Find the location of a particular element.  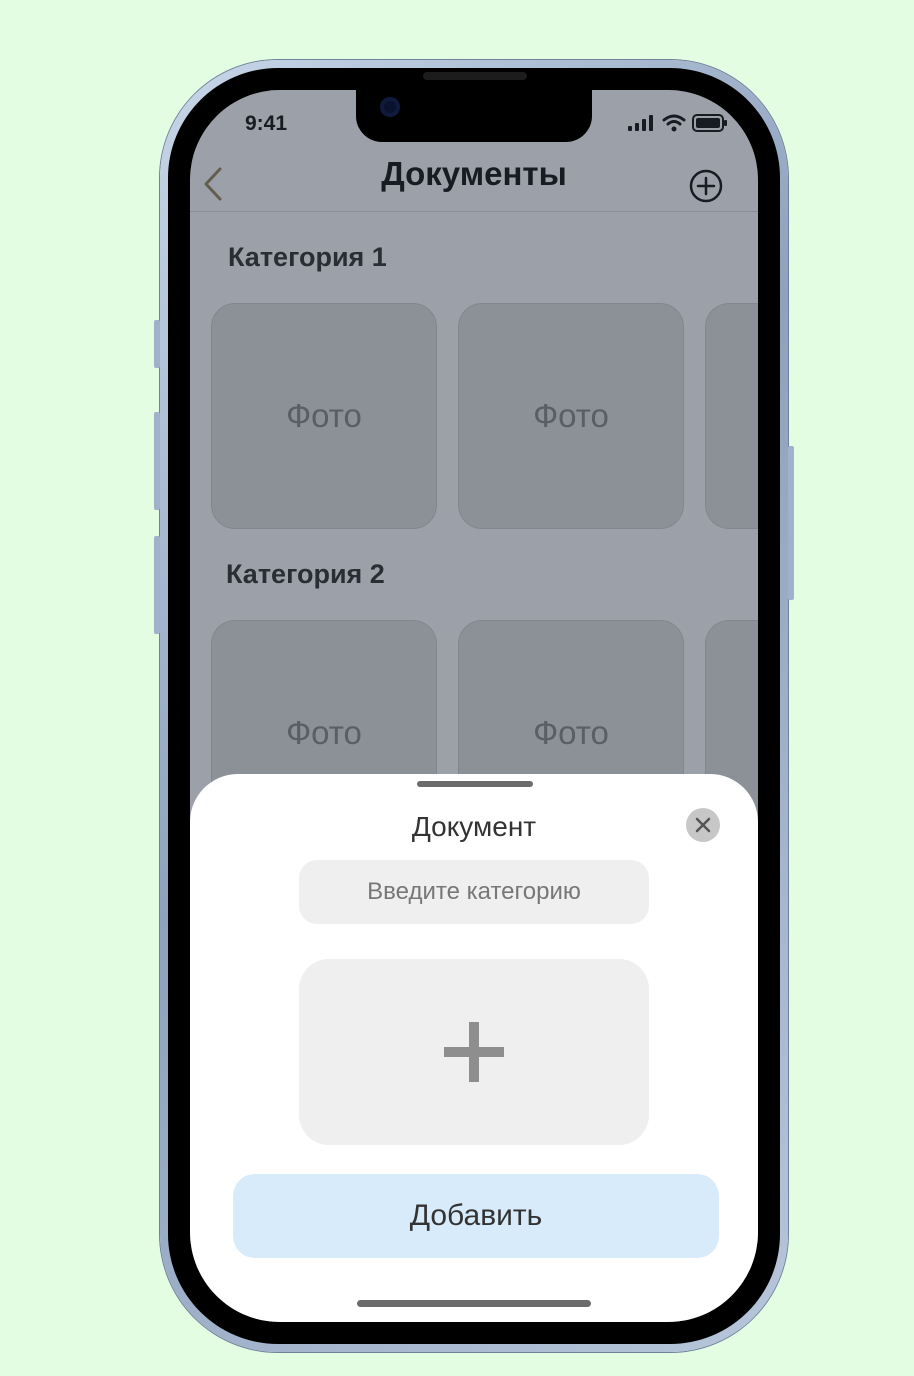

close-button is located at coordinates (703, 825).